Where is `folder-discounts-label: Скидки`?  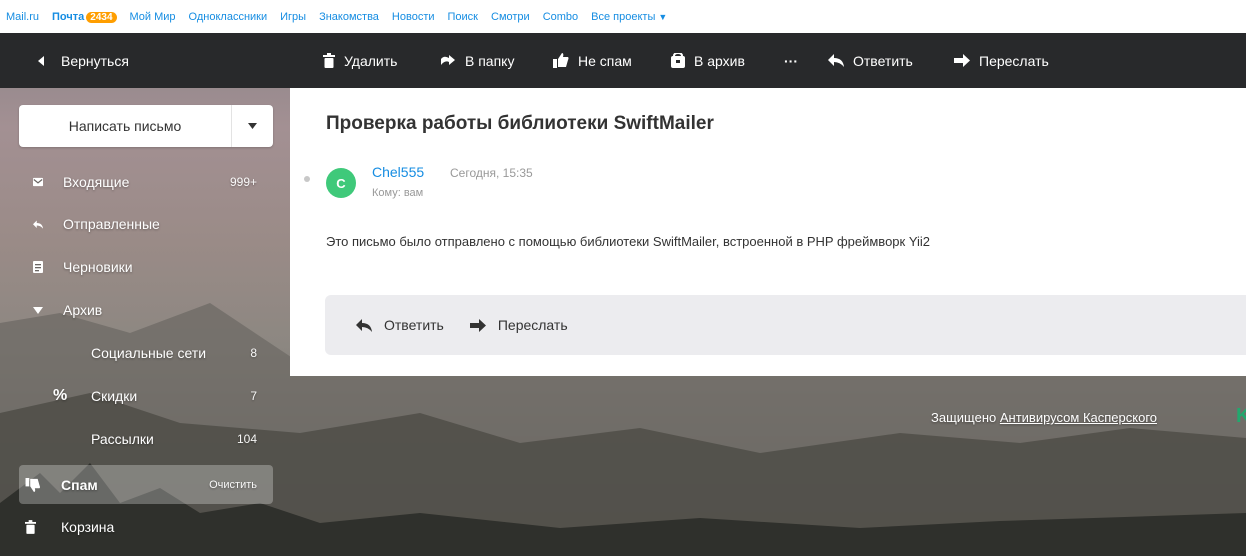
folder-discounts-label: Скидки is located at coordinates (114, 396).